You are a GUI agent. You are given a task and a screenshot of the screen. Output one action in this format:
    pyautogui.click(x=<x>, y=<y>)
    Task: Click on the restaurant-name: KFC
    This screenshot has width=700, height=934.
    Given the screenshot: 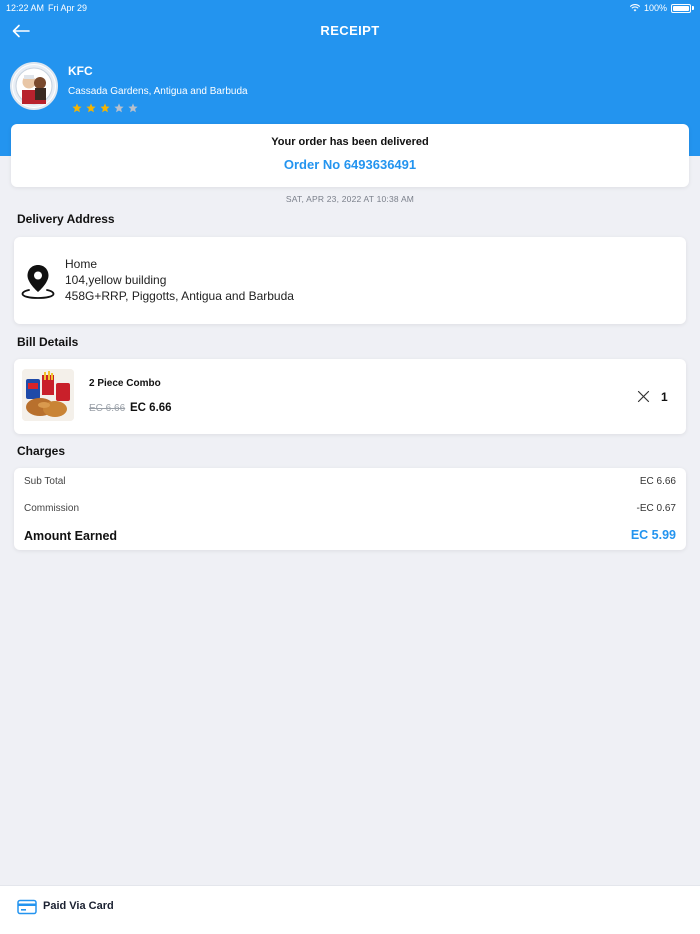 What is the action you would take?
    pyautogui.click(x=80, y=71)
    